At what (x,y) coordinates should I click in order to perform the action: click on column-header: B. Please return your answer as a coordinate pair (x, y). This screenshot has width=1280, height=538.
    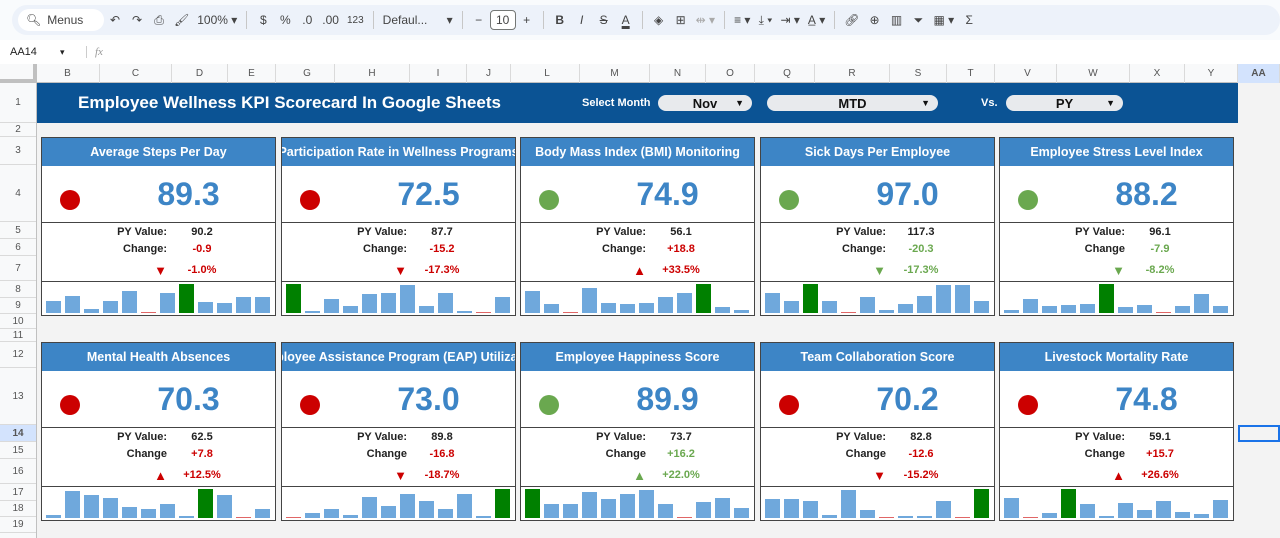
    Looking at the image, I should click on (68, 73).